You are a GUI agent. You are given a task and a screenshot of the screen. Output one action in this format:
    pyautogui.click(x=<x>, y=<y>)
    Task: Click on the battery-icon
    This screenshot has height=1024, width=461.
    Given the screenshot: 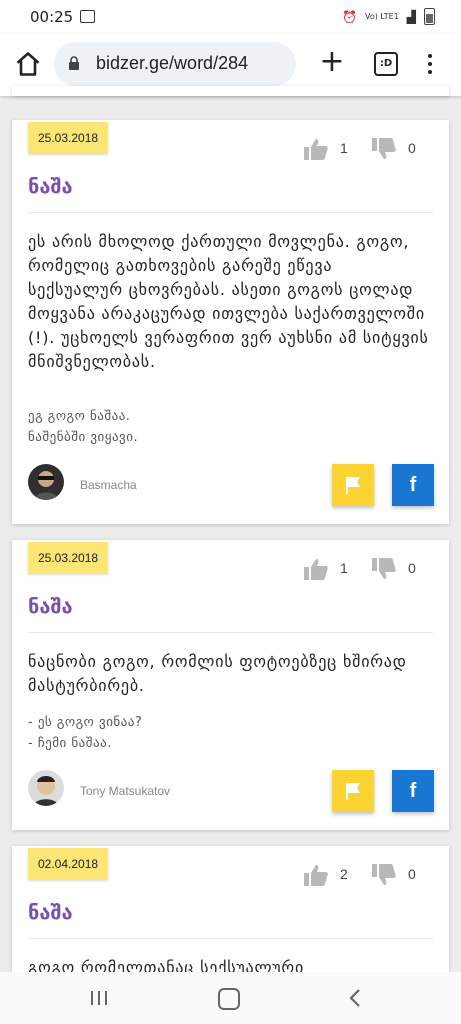 What is the action you would take?
    pyautogui.click(x=429, y=16)
    